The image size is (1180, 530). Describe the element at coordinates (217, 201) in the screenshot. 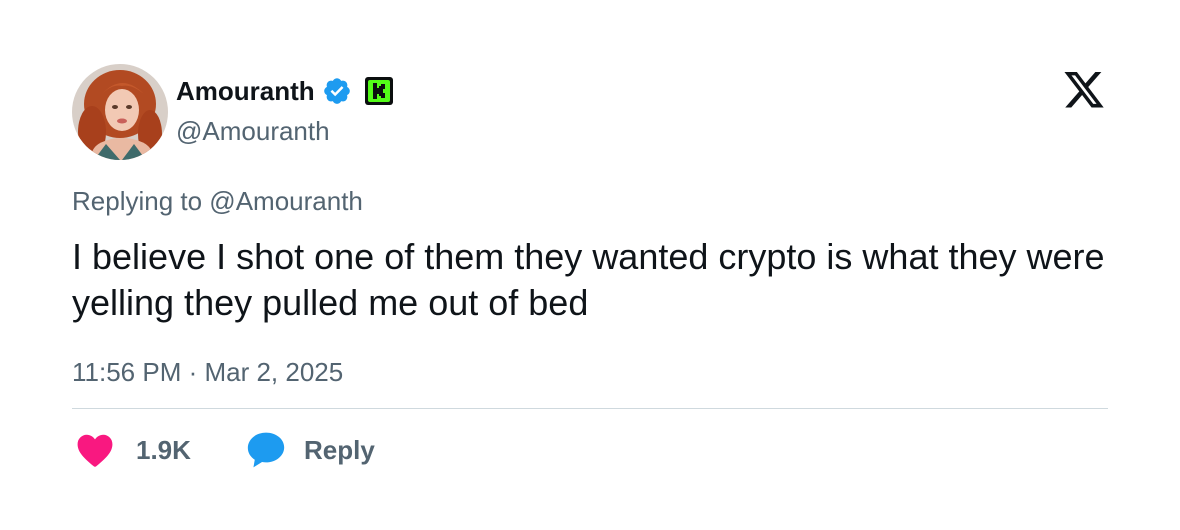

I see `replying-to-context: Replying to @Amouranth` at that location.